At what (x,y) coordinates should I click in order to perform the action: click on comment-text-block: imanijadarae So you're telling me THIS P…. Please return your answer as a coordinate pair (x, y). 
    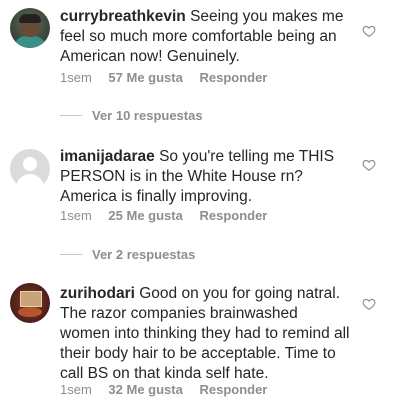
    Looking at the image, I should click on (205, 177).